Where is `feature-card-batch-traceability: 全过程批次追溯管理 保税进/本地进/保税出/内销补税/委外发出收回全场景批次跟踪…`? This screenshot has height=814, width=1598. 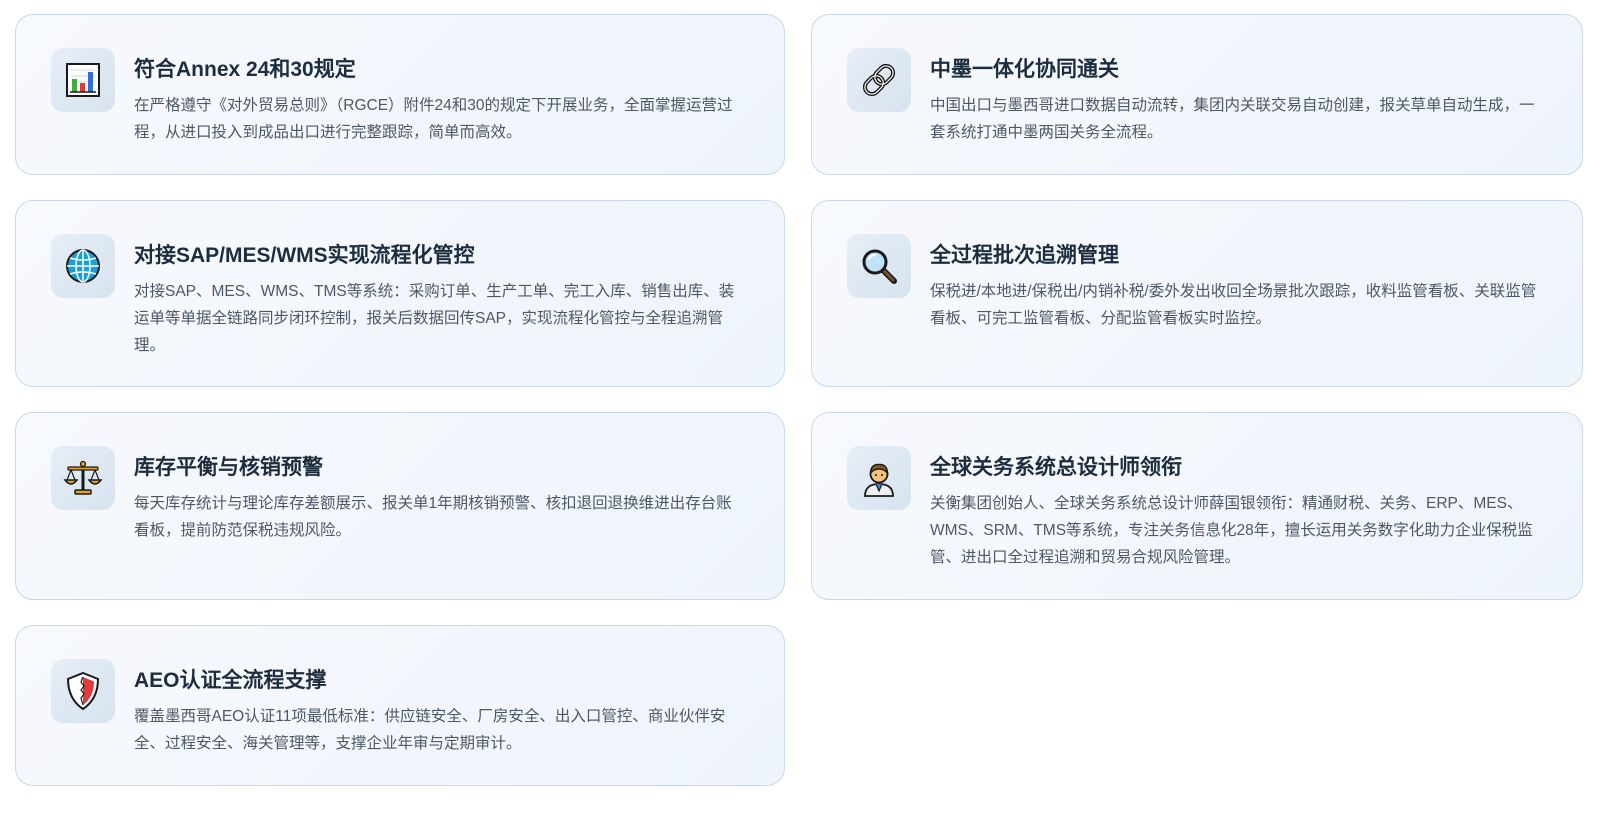
feature-card-batch-traceability: 全过程批次追溯管理 保税进/本地进/保税出/内销补税/委外发出收回全场景批次跟踪… is located at coordinates (1197, 293).